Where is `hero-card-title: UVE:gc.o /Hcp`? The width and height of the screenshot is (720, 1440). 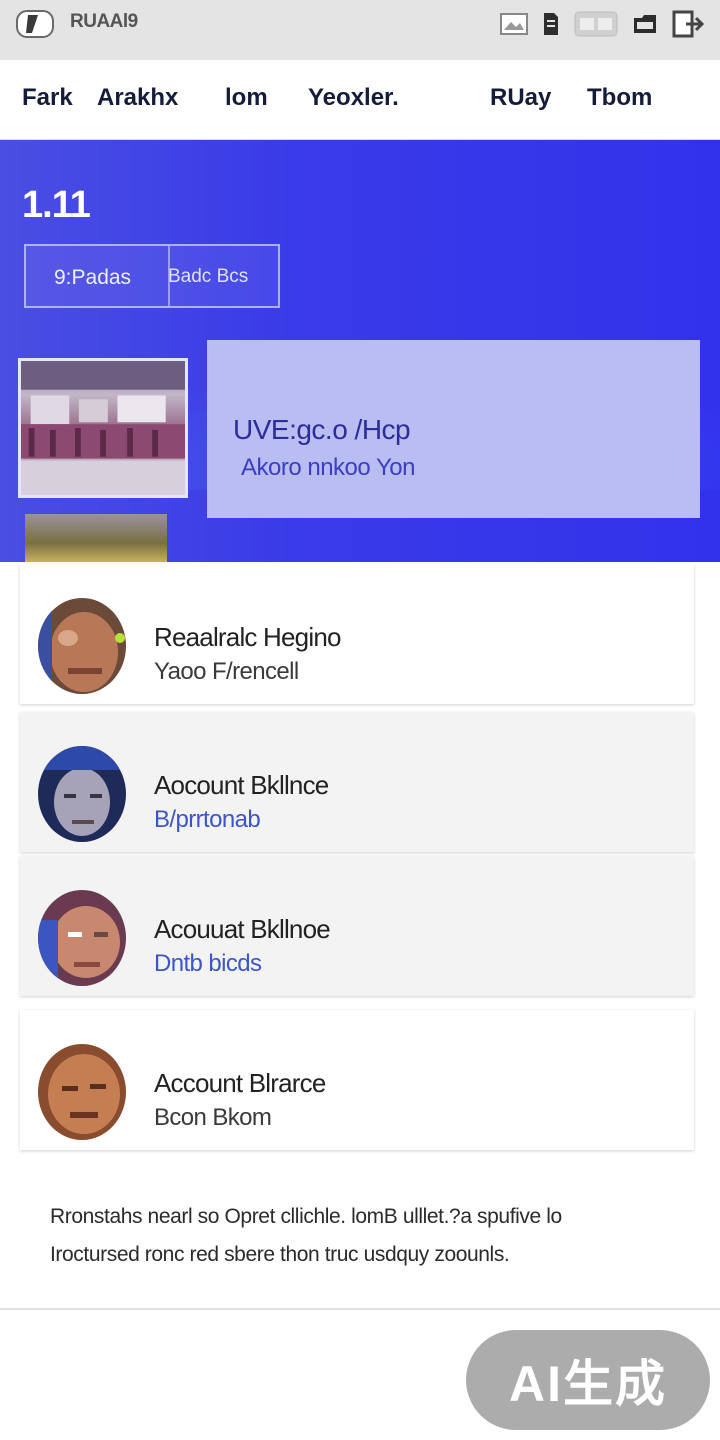 hero-card-title: UVE:gc.o /Hcp is located at coordinates (322, 429).